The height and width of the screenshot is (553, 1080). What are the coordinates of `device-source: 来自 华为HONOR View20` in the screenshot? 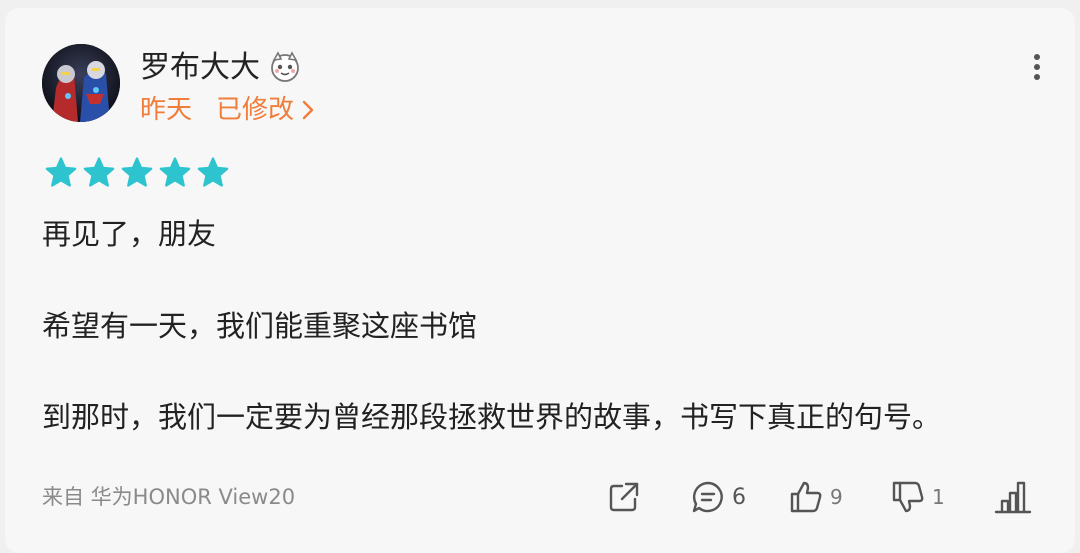 It's located at (169, 497).